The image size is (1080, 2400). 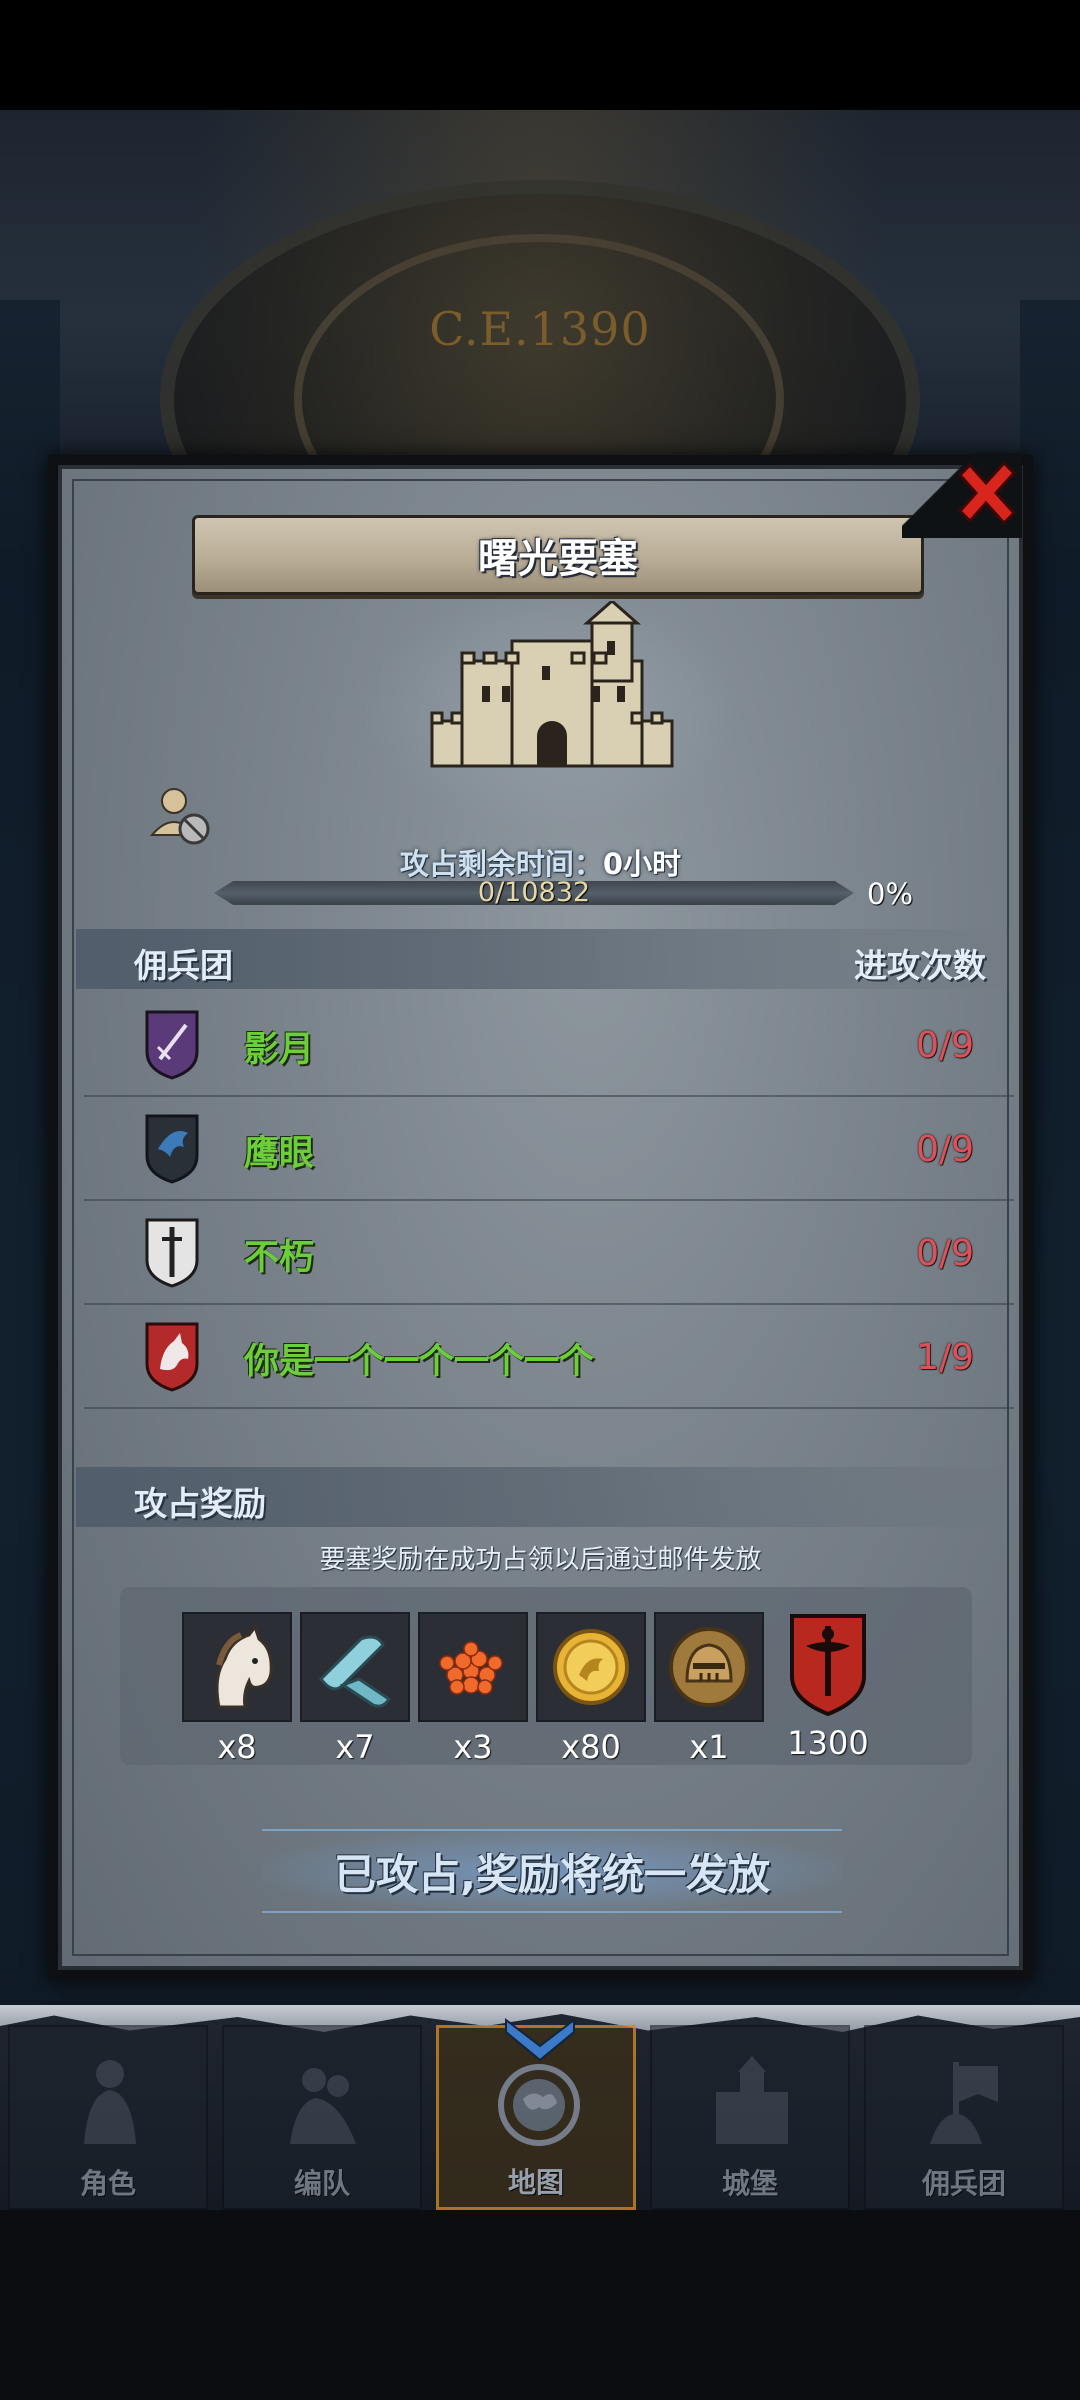 What do you see at coordinates (558, 559) in the screenshot?
I see `fortress-title: 曙光要塞` at bounding box center [558, 559].